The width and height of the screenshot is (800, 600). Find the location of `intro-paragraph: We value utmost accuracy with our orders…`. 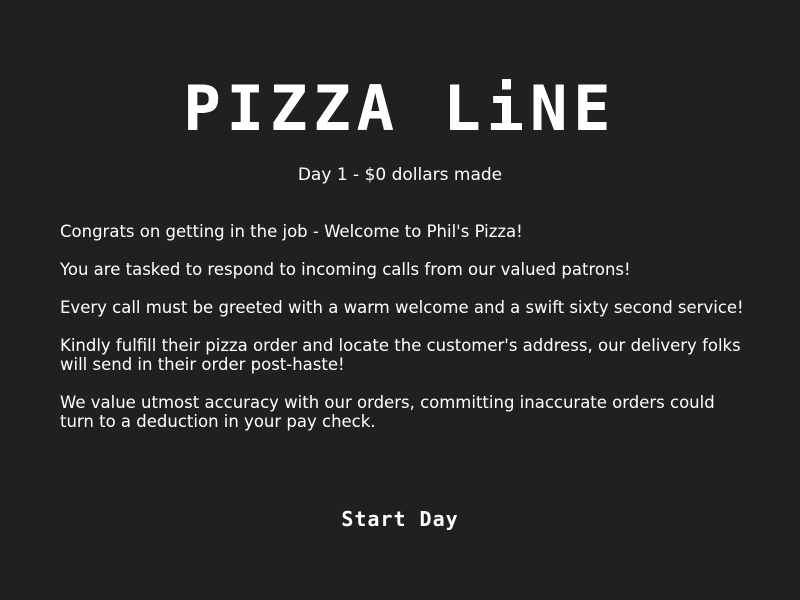

intro-paragraph: We value utmost accuracy with our orders… is located at coordinates (387, 412).